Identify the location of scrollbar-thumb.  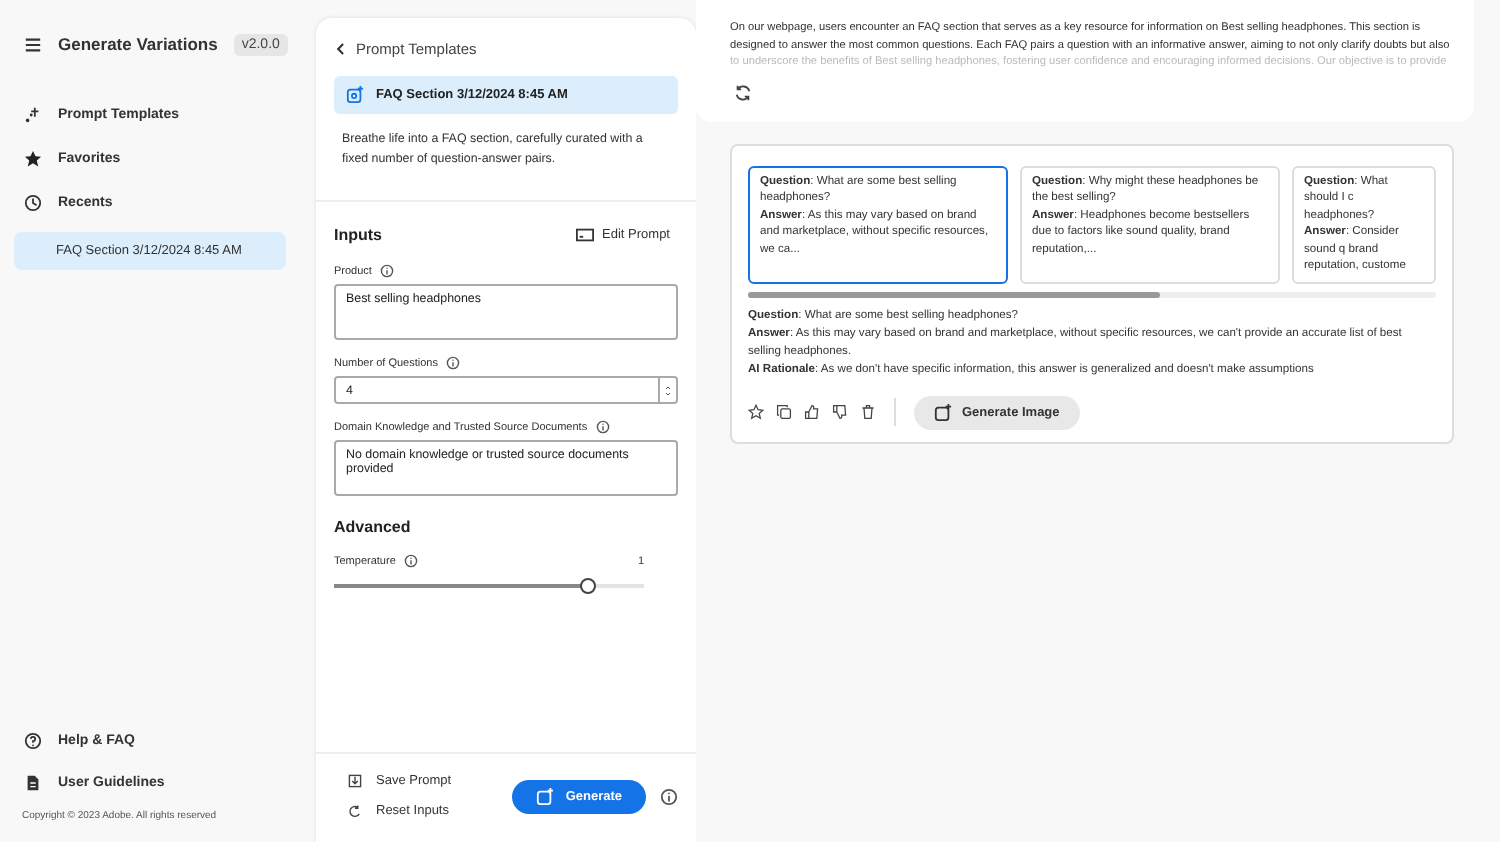
(954, 294).